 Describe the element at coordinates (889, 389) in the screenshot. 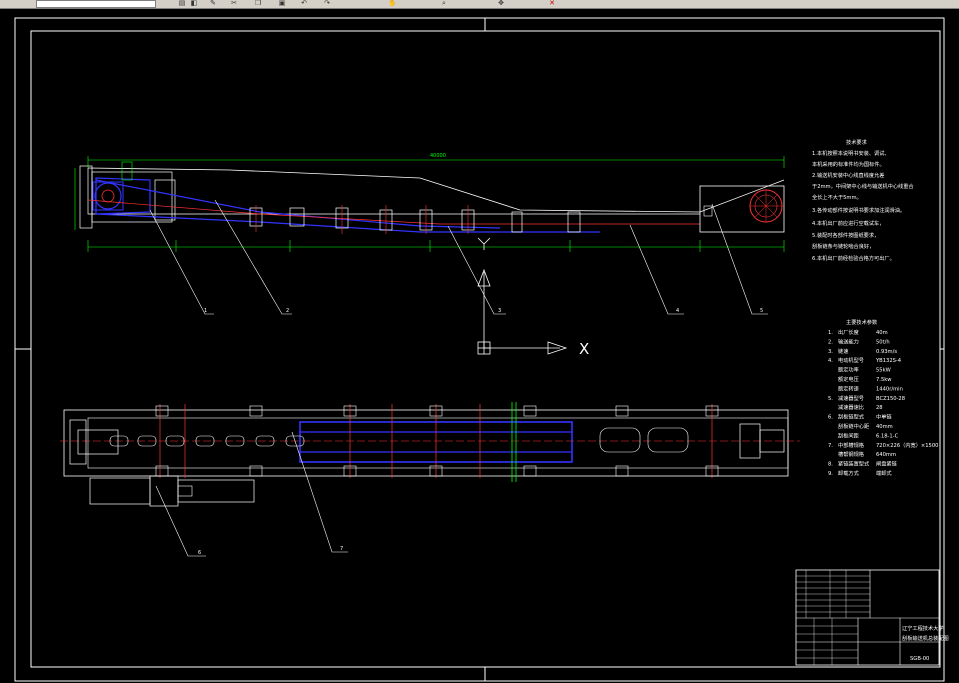

I see `param-value: 1440r/min` at that location.